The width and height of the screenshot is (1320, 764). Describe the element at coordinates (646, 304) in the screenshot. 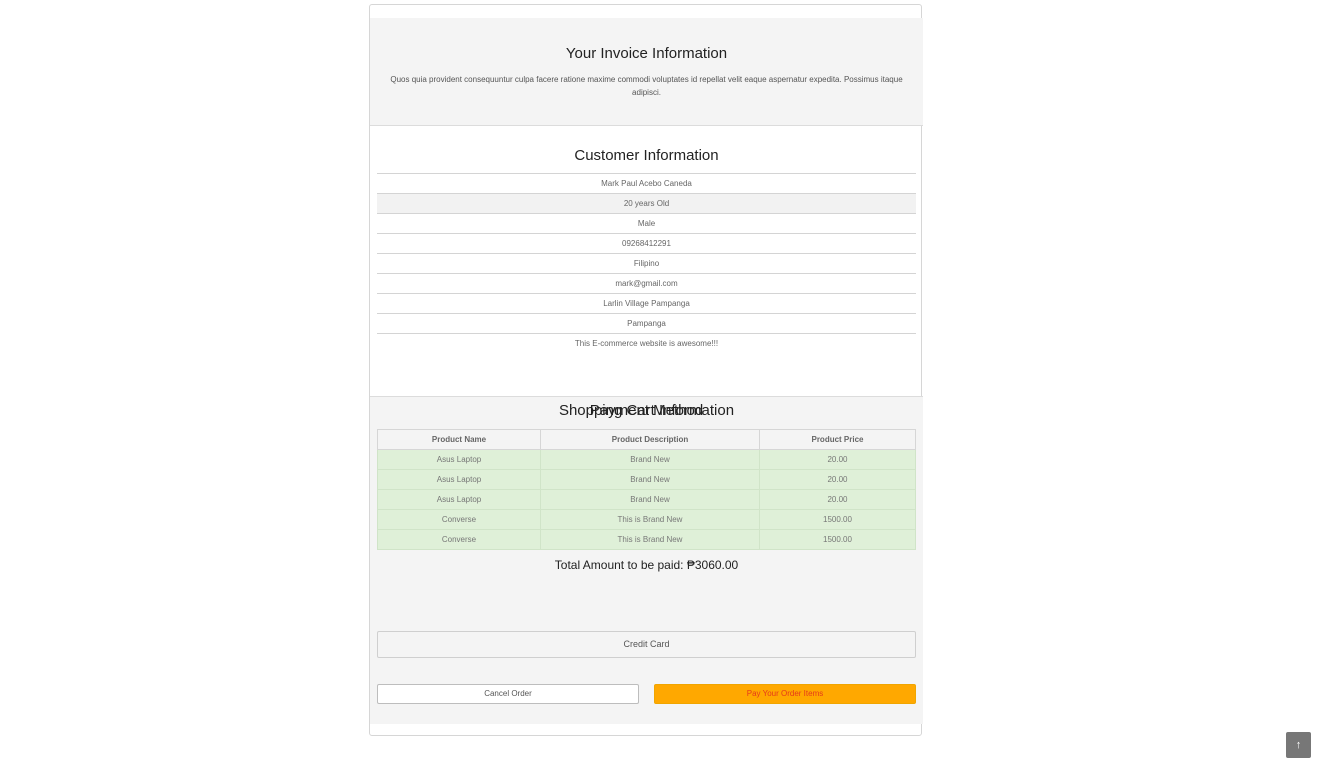

I see `customer-address: Larlin Village Pampanga` at that location.